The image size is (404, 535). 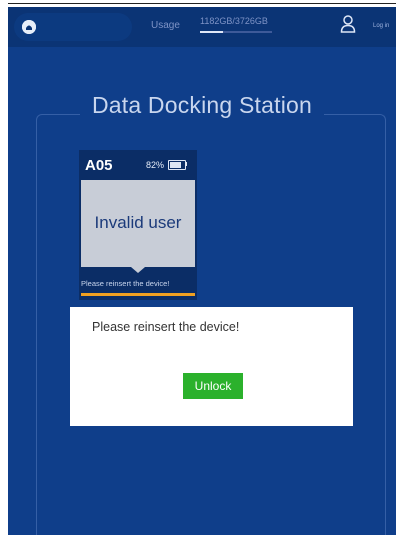 What do you see at coordinates (348, 24) in the screenshot?
I see `user-icon` at bounding box center [348, 24].